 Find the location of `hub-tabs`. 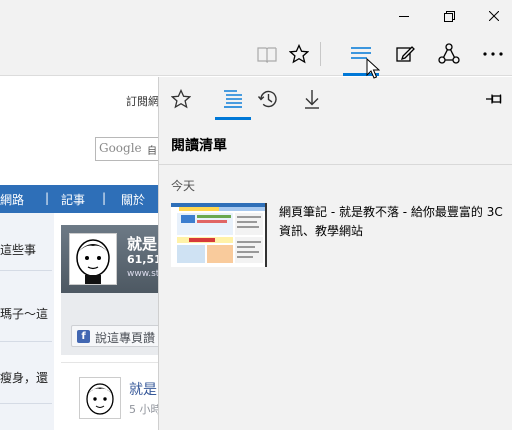

hub-tabs is located at coordinates (335, 99).